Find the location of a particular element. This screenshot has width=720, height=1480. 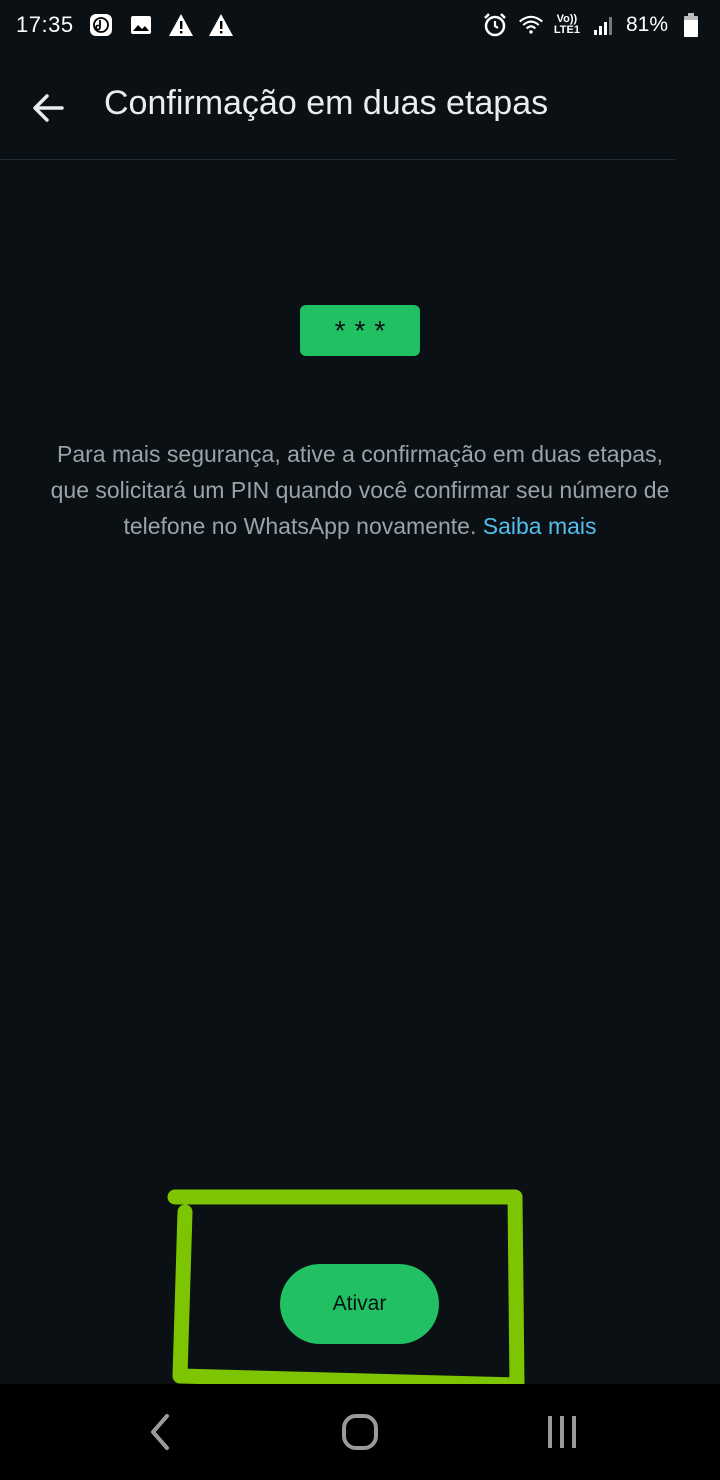

navigation-bar is located at coordinates (360, 1432).